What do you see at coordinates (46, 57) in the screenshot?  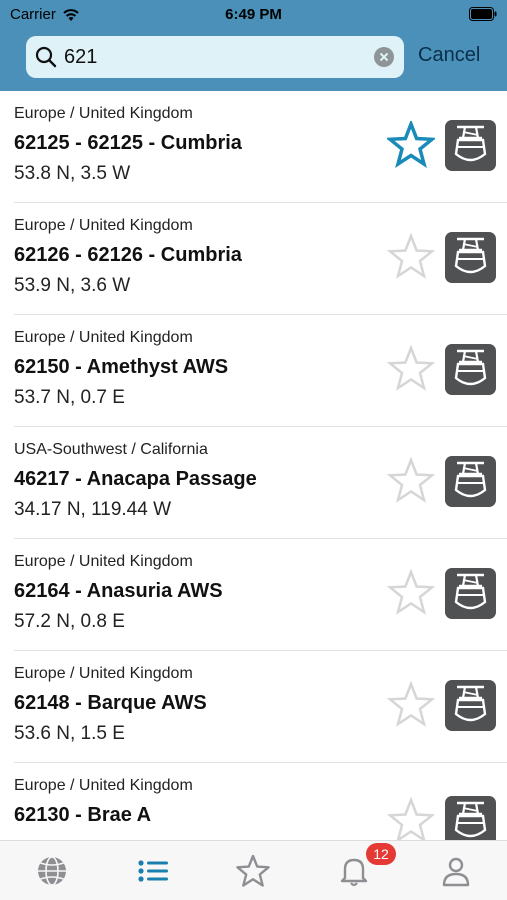 I see `search-icon` at bounding box center [46, 57].